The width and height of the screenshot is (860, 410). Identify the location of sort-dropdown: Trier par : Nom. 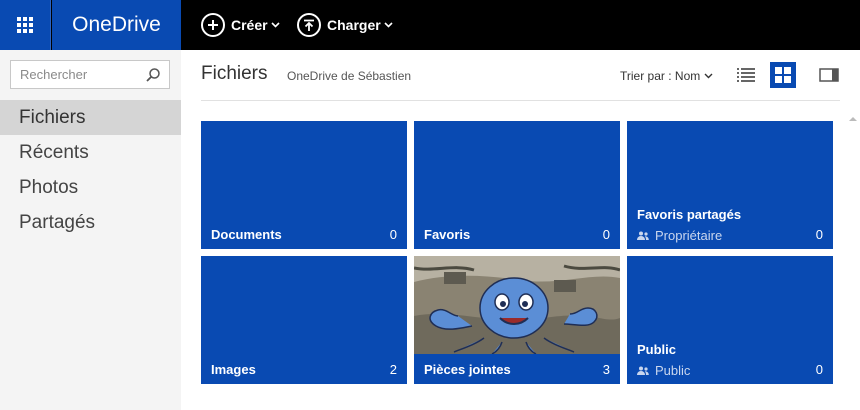
(666, 76).